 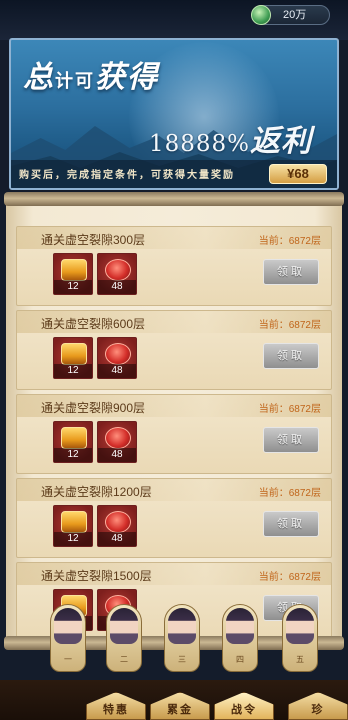 I want to click on currency-display: 20万, so click(x=290, y=15).